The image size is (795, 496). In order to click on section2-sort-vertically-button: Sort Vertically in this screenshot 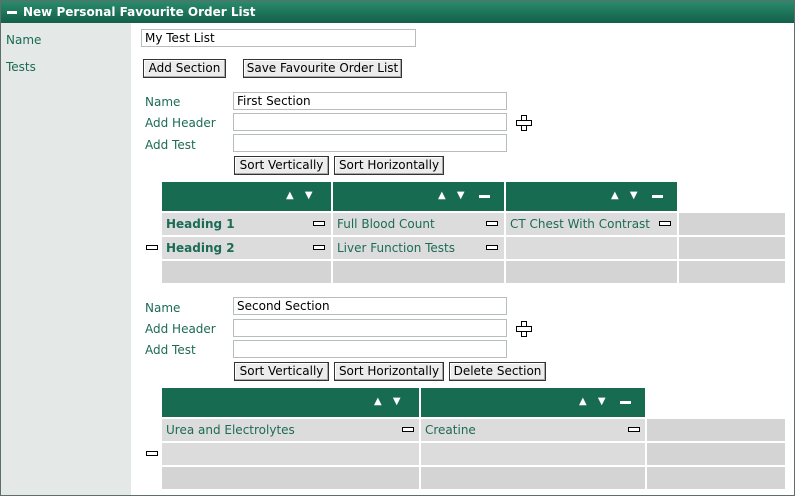, I will do `click(281, 371)`.